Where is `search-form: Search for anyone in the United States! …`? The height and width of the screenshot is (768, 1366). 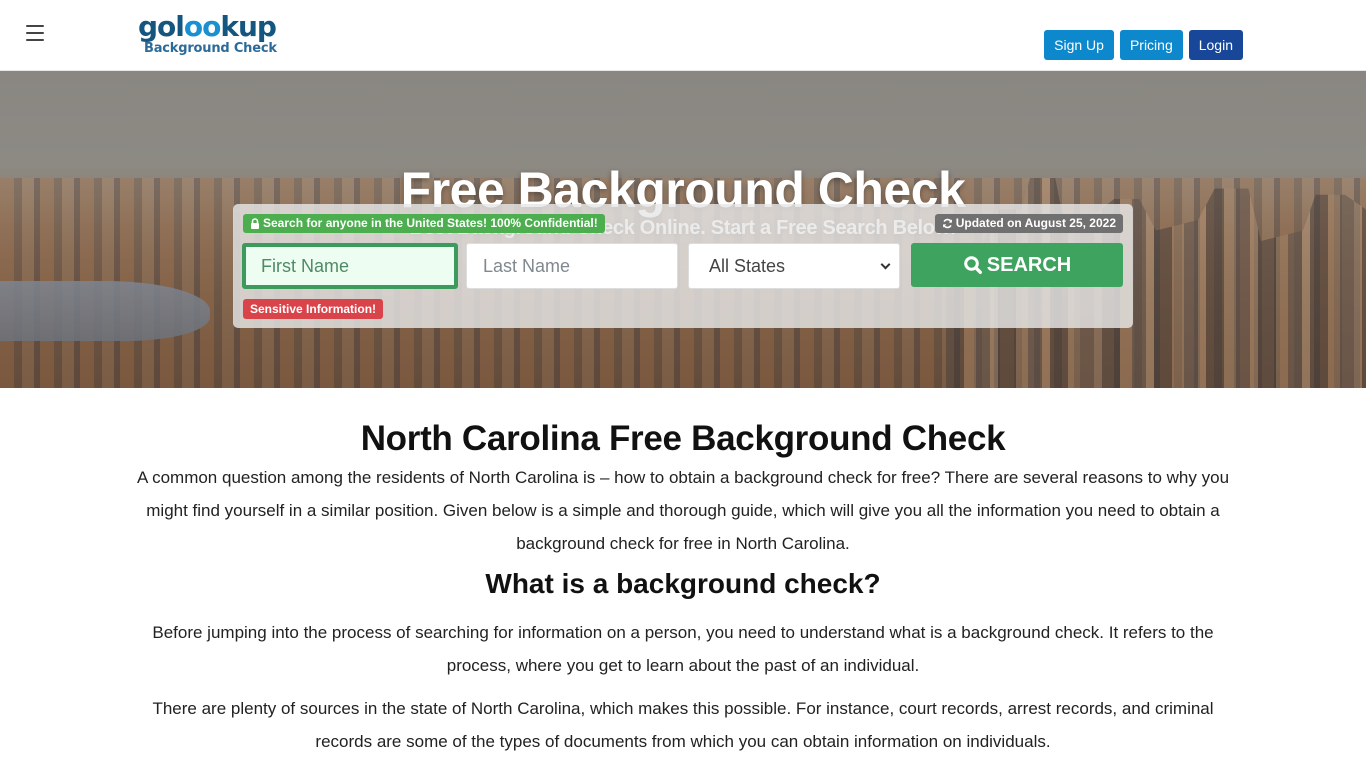 search-form: Search for anyone in the United States! … is located at coordinates (683, 266).